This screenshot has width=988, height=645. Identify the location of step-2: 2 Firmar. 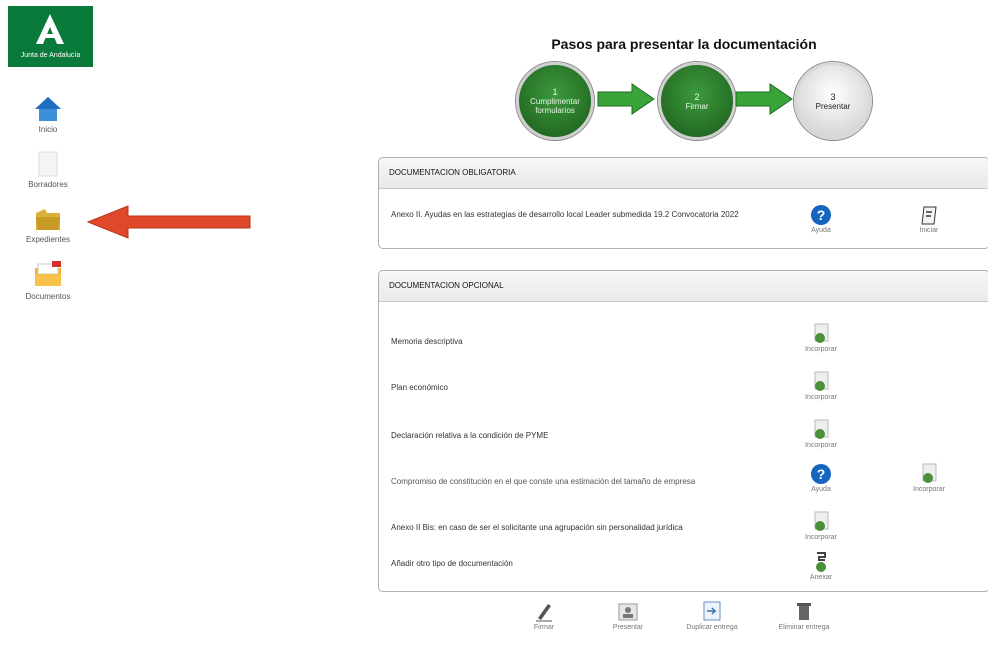
(697, 101).